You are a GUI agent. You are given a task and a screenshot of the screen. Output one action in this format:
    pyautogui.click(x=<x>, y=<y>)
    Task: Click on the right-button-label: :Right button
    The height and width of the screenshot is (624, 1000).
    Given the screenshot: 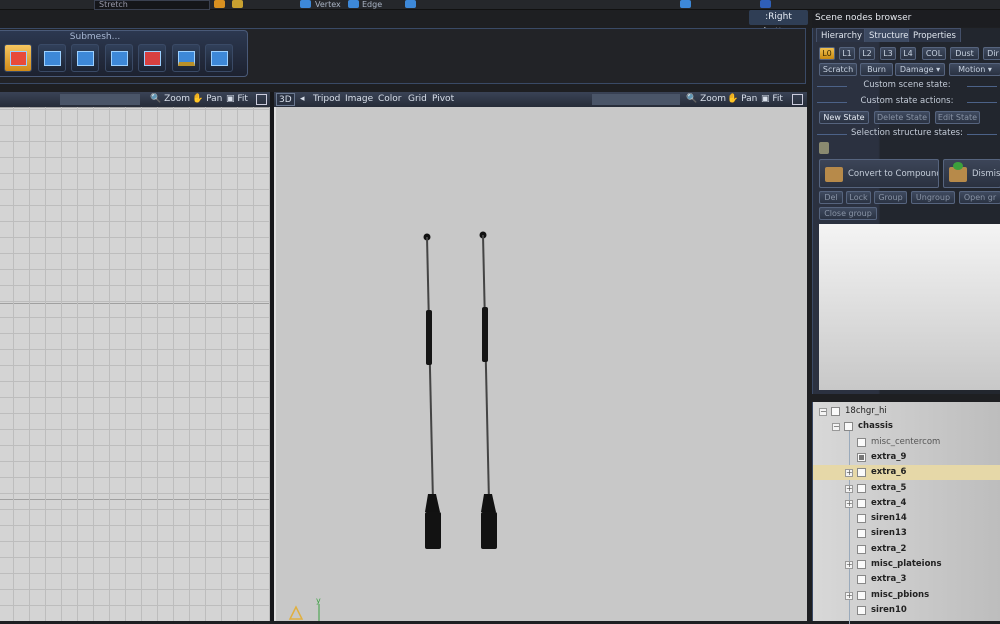 What is the action you would take?
    pyautogui.click(x=778, y=23)
    